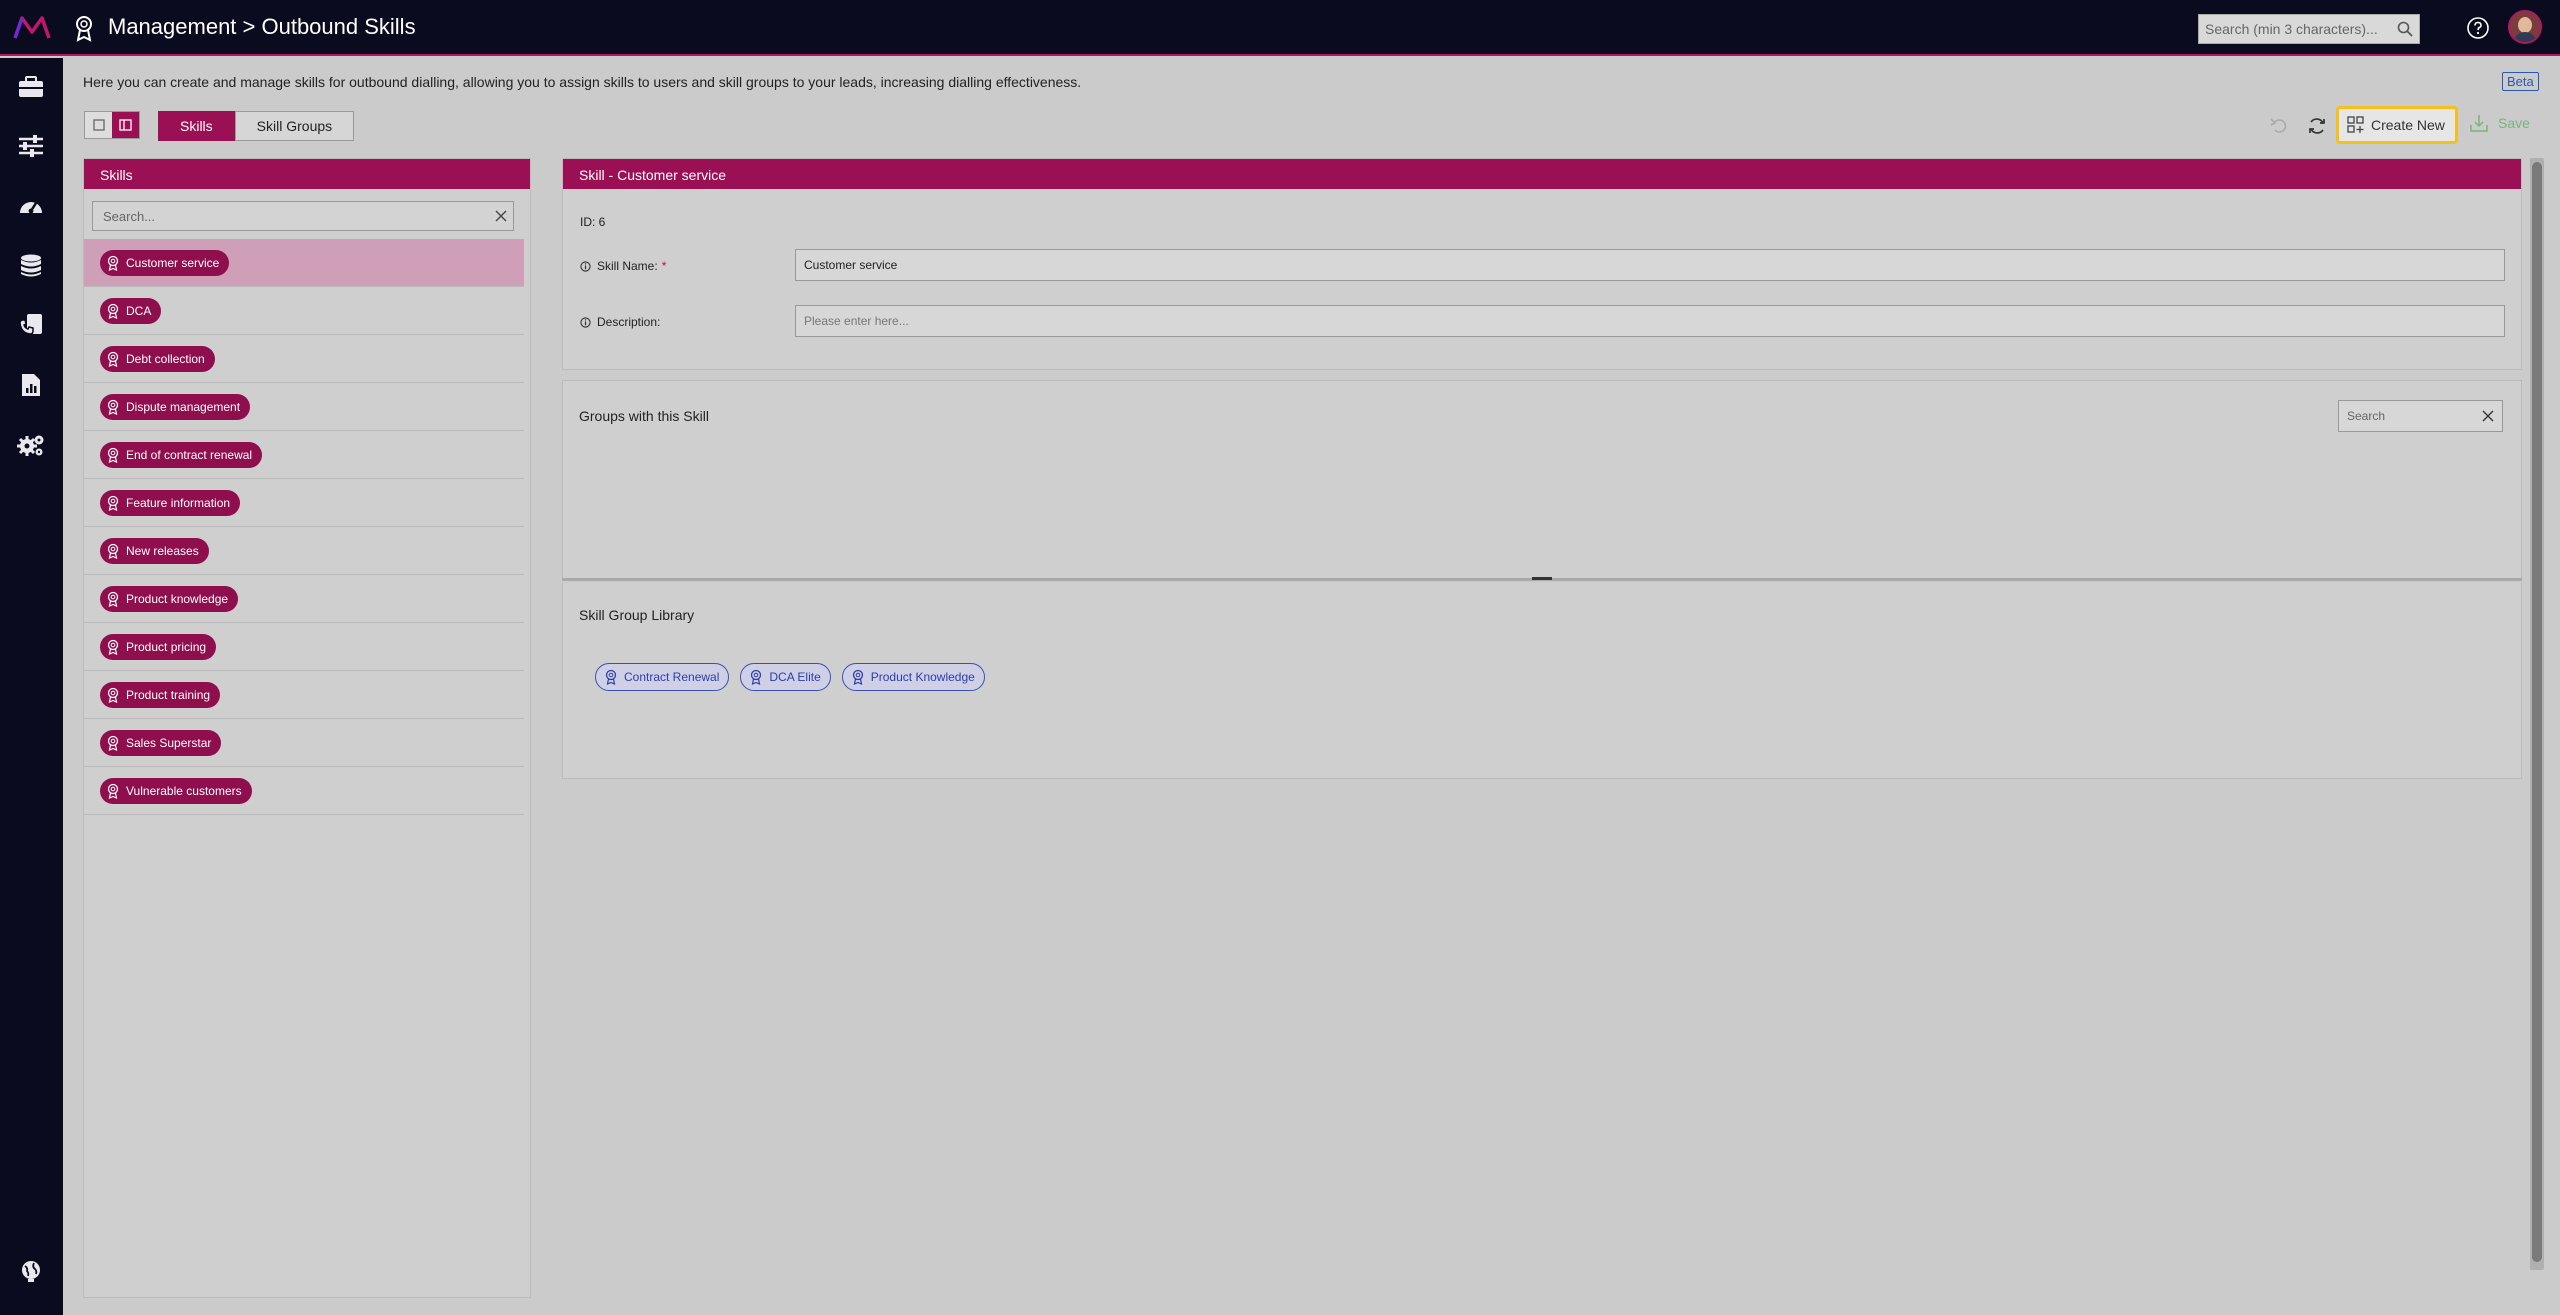 The width and height of the screenshot is (2560, 1315). I want to click on nav-database-icon, so click(31, 266).